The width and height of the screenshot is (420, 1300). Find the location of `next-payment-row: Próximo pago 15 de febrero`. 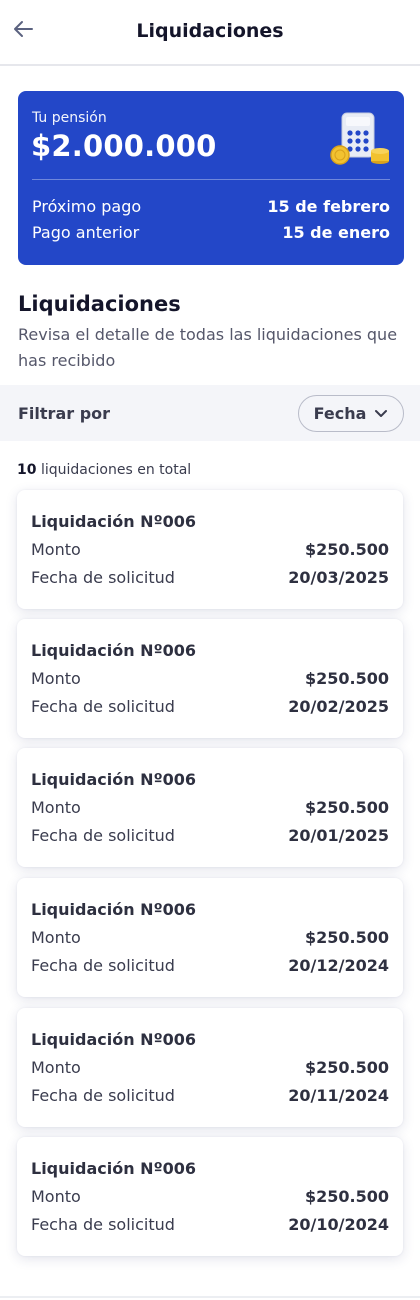

next-payment-row: Próximo pago 15 de febrero is located at coordinates (211, 206).